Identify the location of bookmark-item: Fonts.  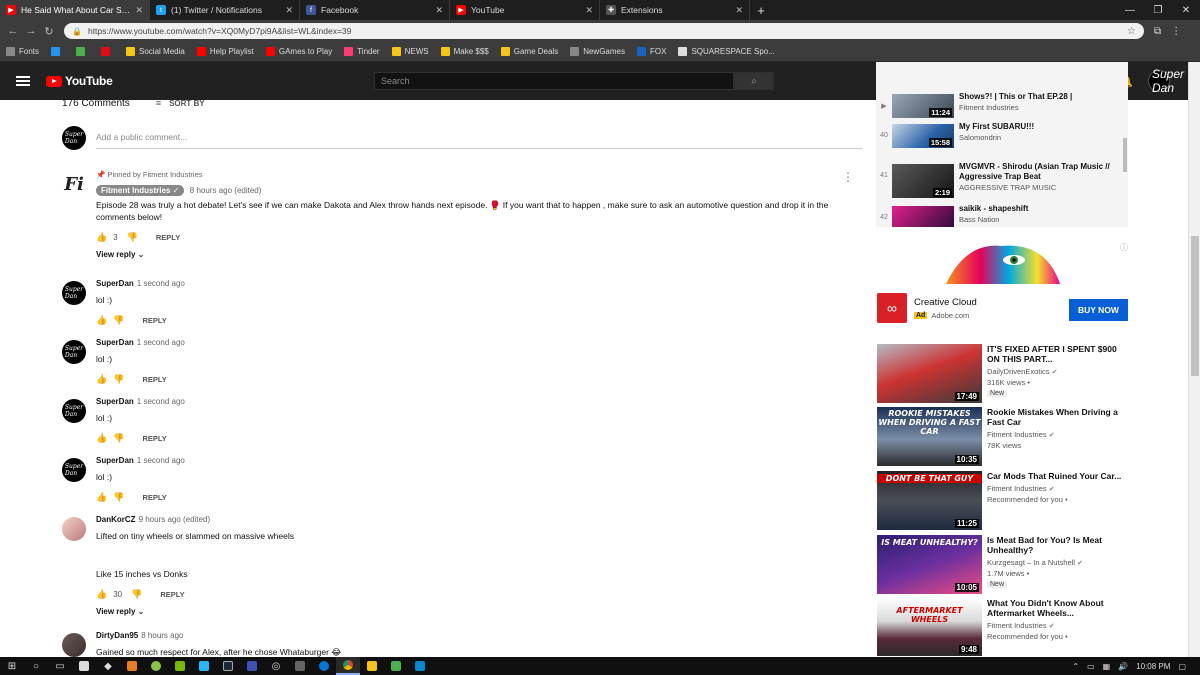
(22, 51).